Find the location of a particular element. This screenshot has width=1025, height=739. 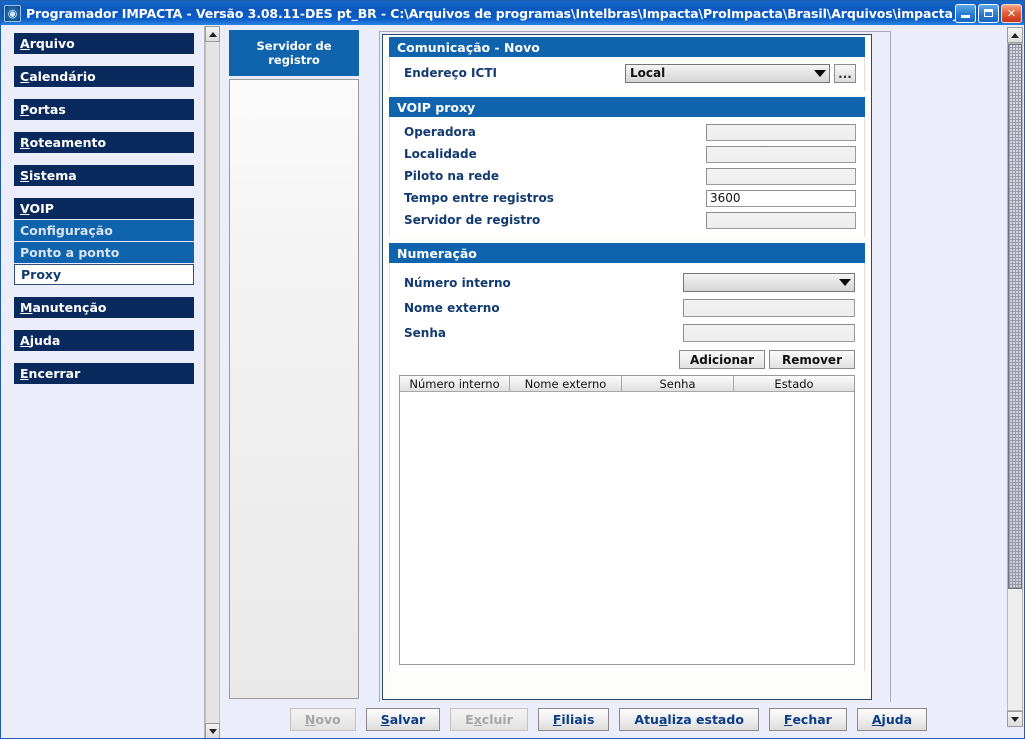

sidebar-item-configuracao: Configuração is located at coordinates (104, 230).